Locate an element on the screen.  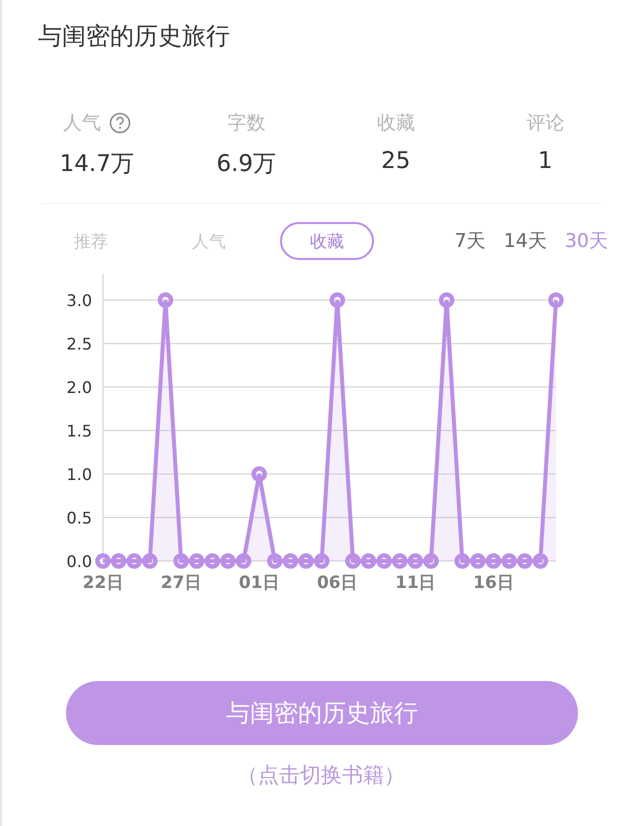
book-title: 与闺密的历史旅行 is located at coordinates (134, 36).